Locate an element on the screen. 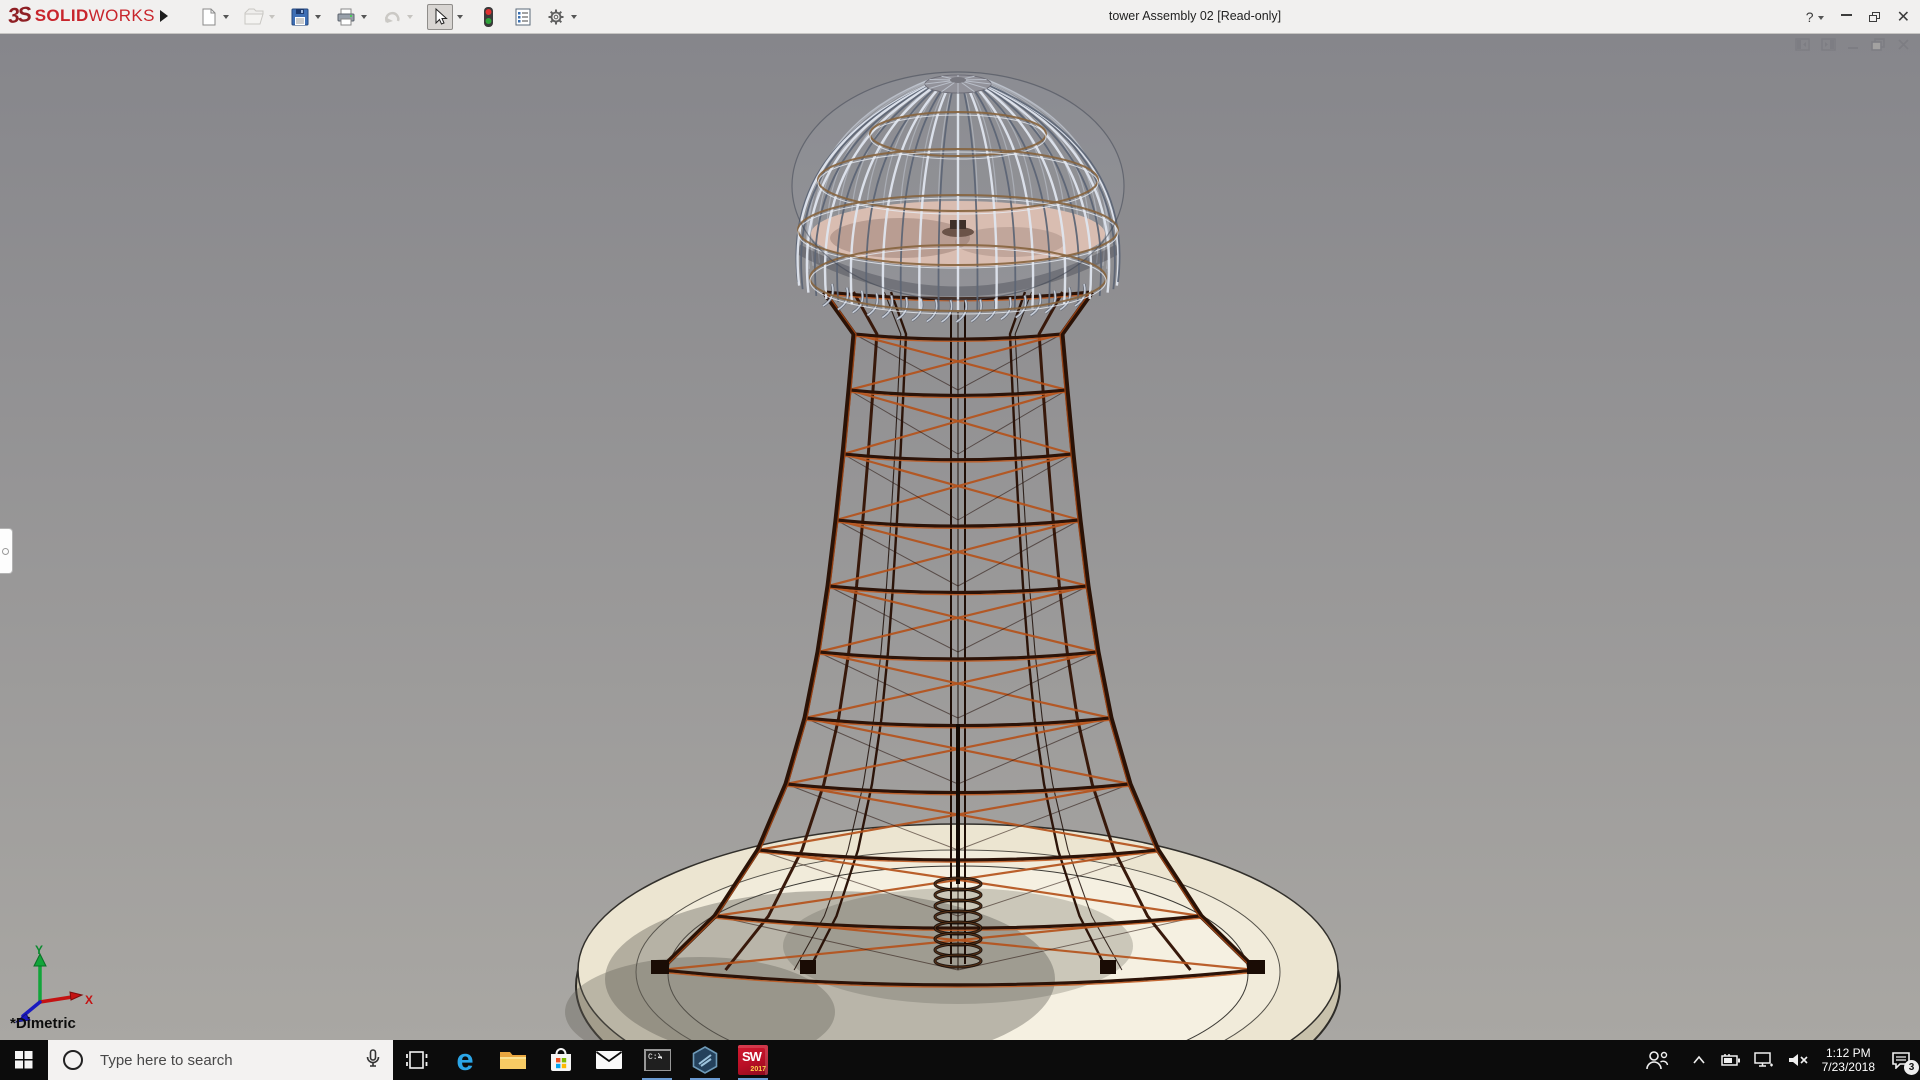  show-display-pane-icon is located at coordinates (1828, 44).